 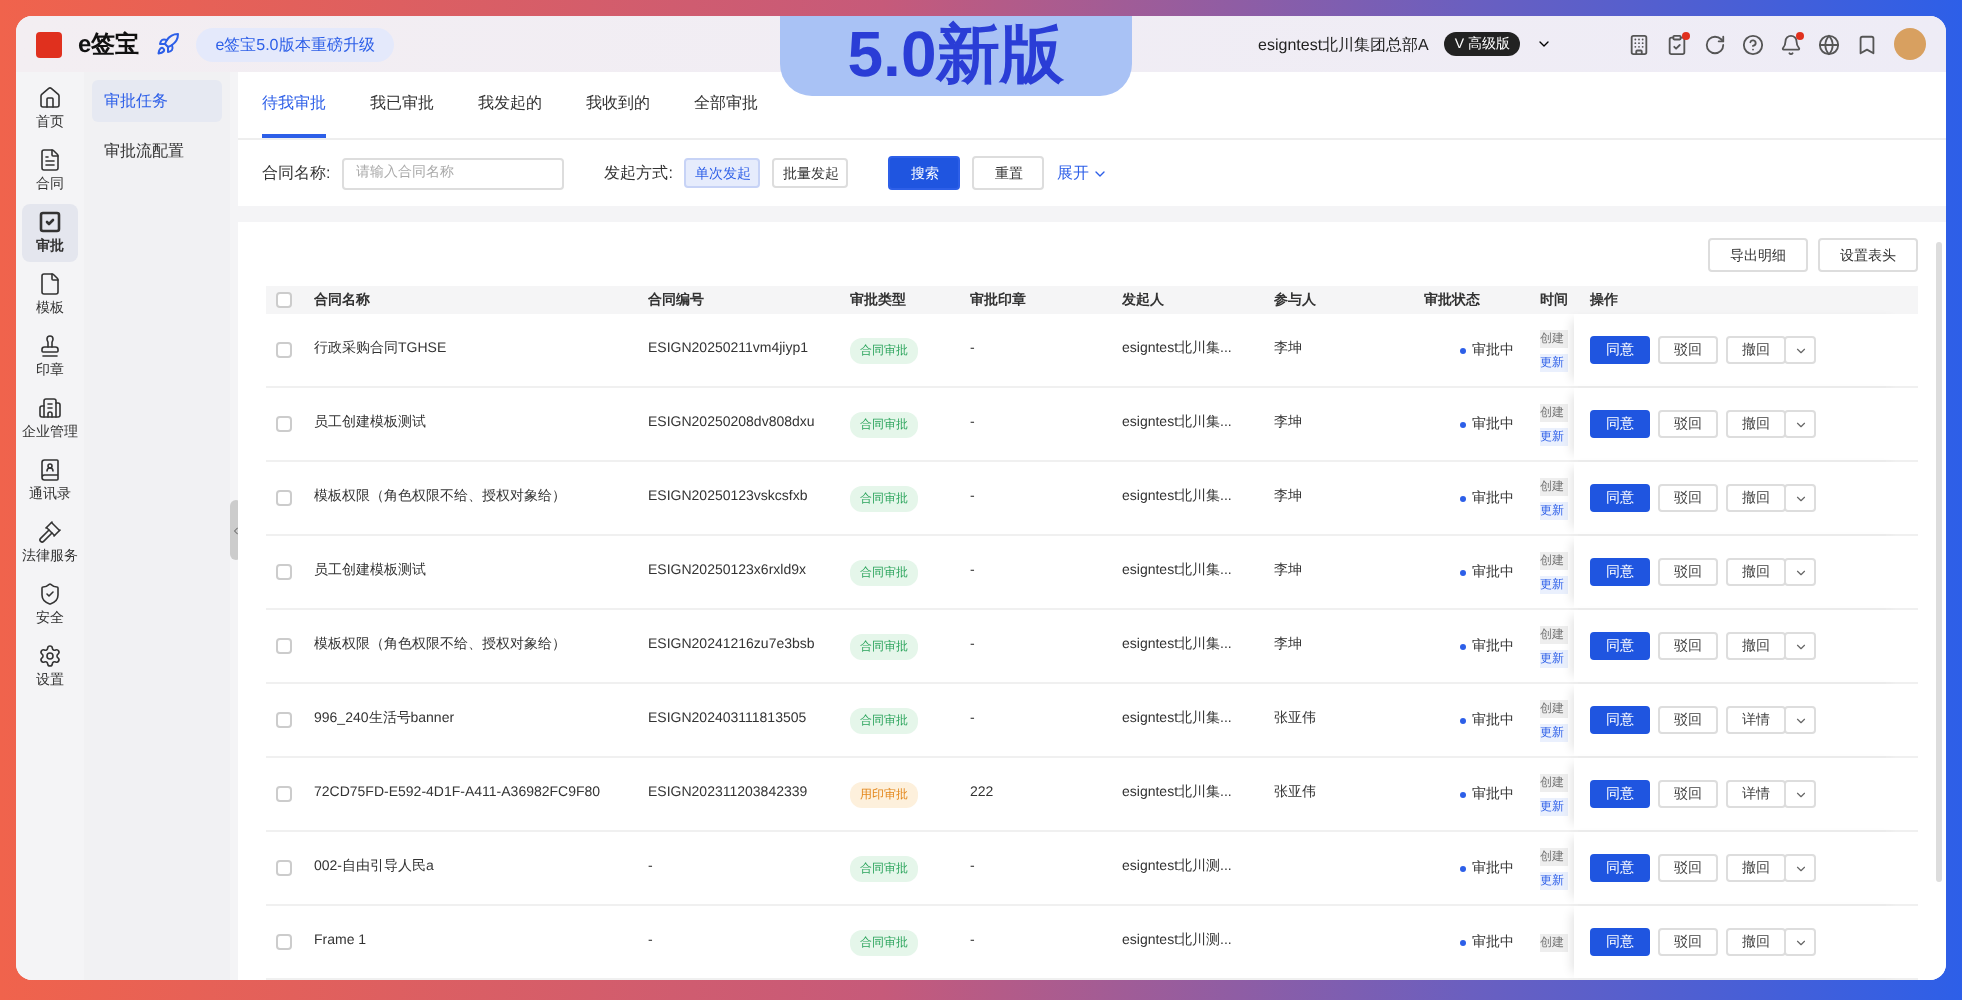 I want to click on tab: 我已审批, so click(x=402, y=105).